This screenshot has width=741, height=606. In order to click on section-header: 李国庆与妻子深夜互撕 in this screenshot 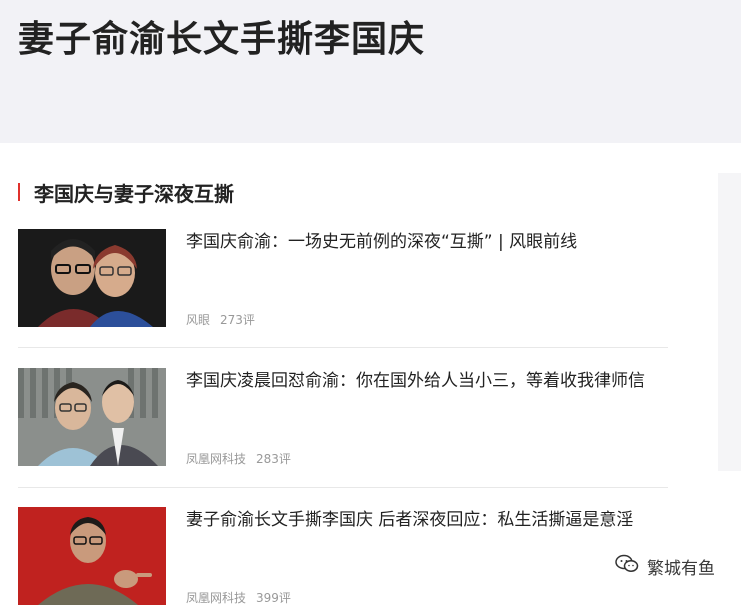, I will do `click(126, 192)`.